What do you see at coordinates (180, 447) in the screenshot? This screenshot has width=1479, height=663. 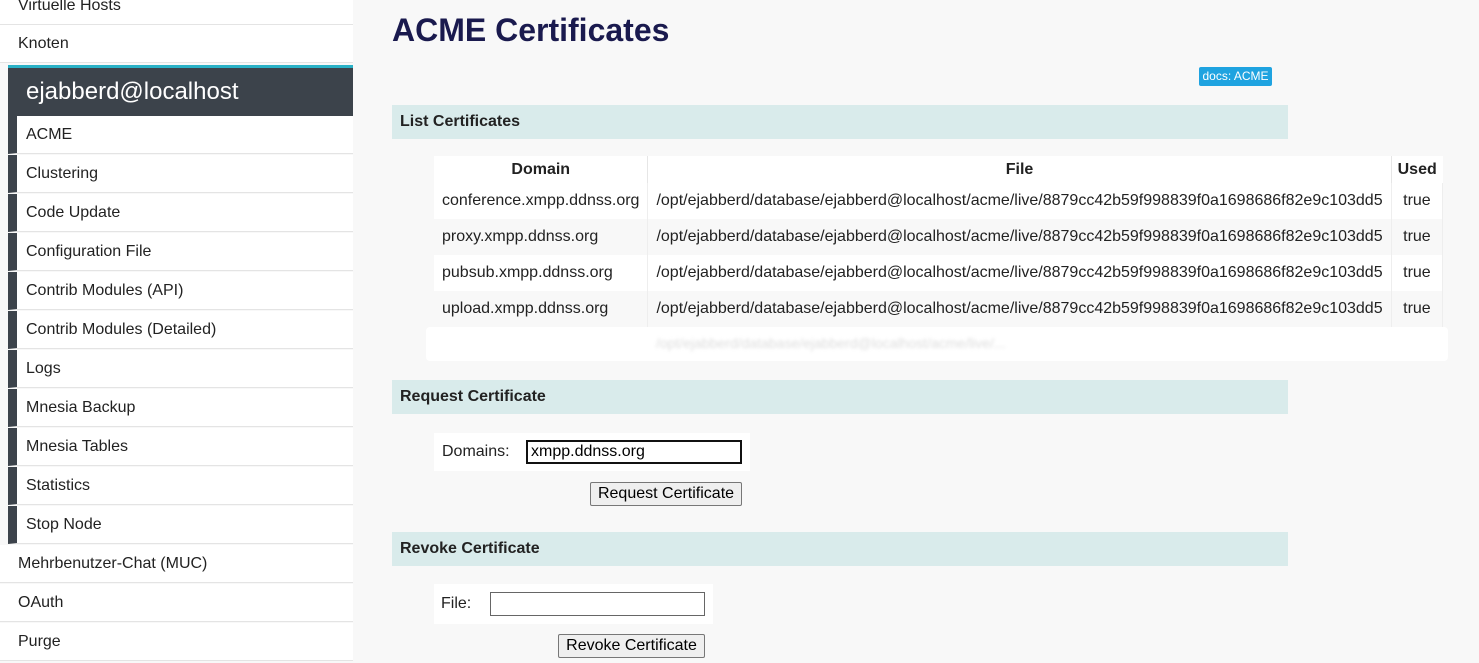 I see `sidebar-item-mnesia-tables: Mnesia Tables` at bounding box center [180, 447].